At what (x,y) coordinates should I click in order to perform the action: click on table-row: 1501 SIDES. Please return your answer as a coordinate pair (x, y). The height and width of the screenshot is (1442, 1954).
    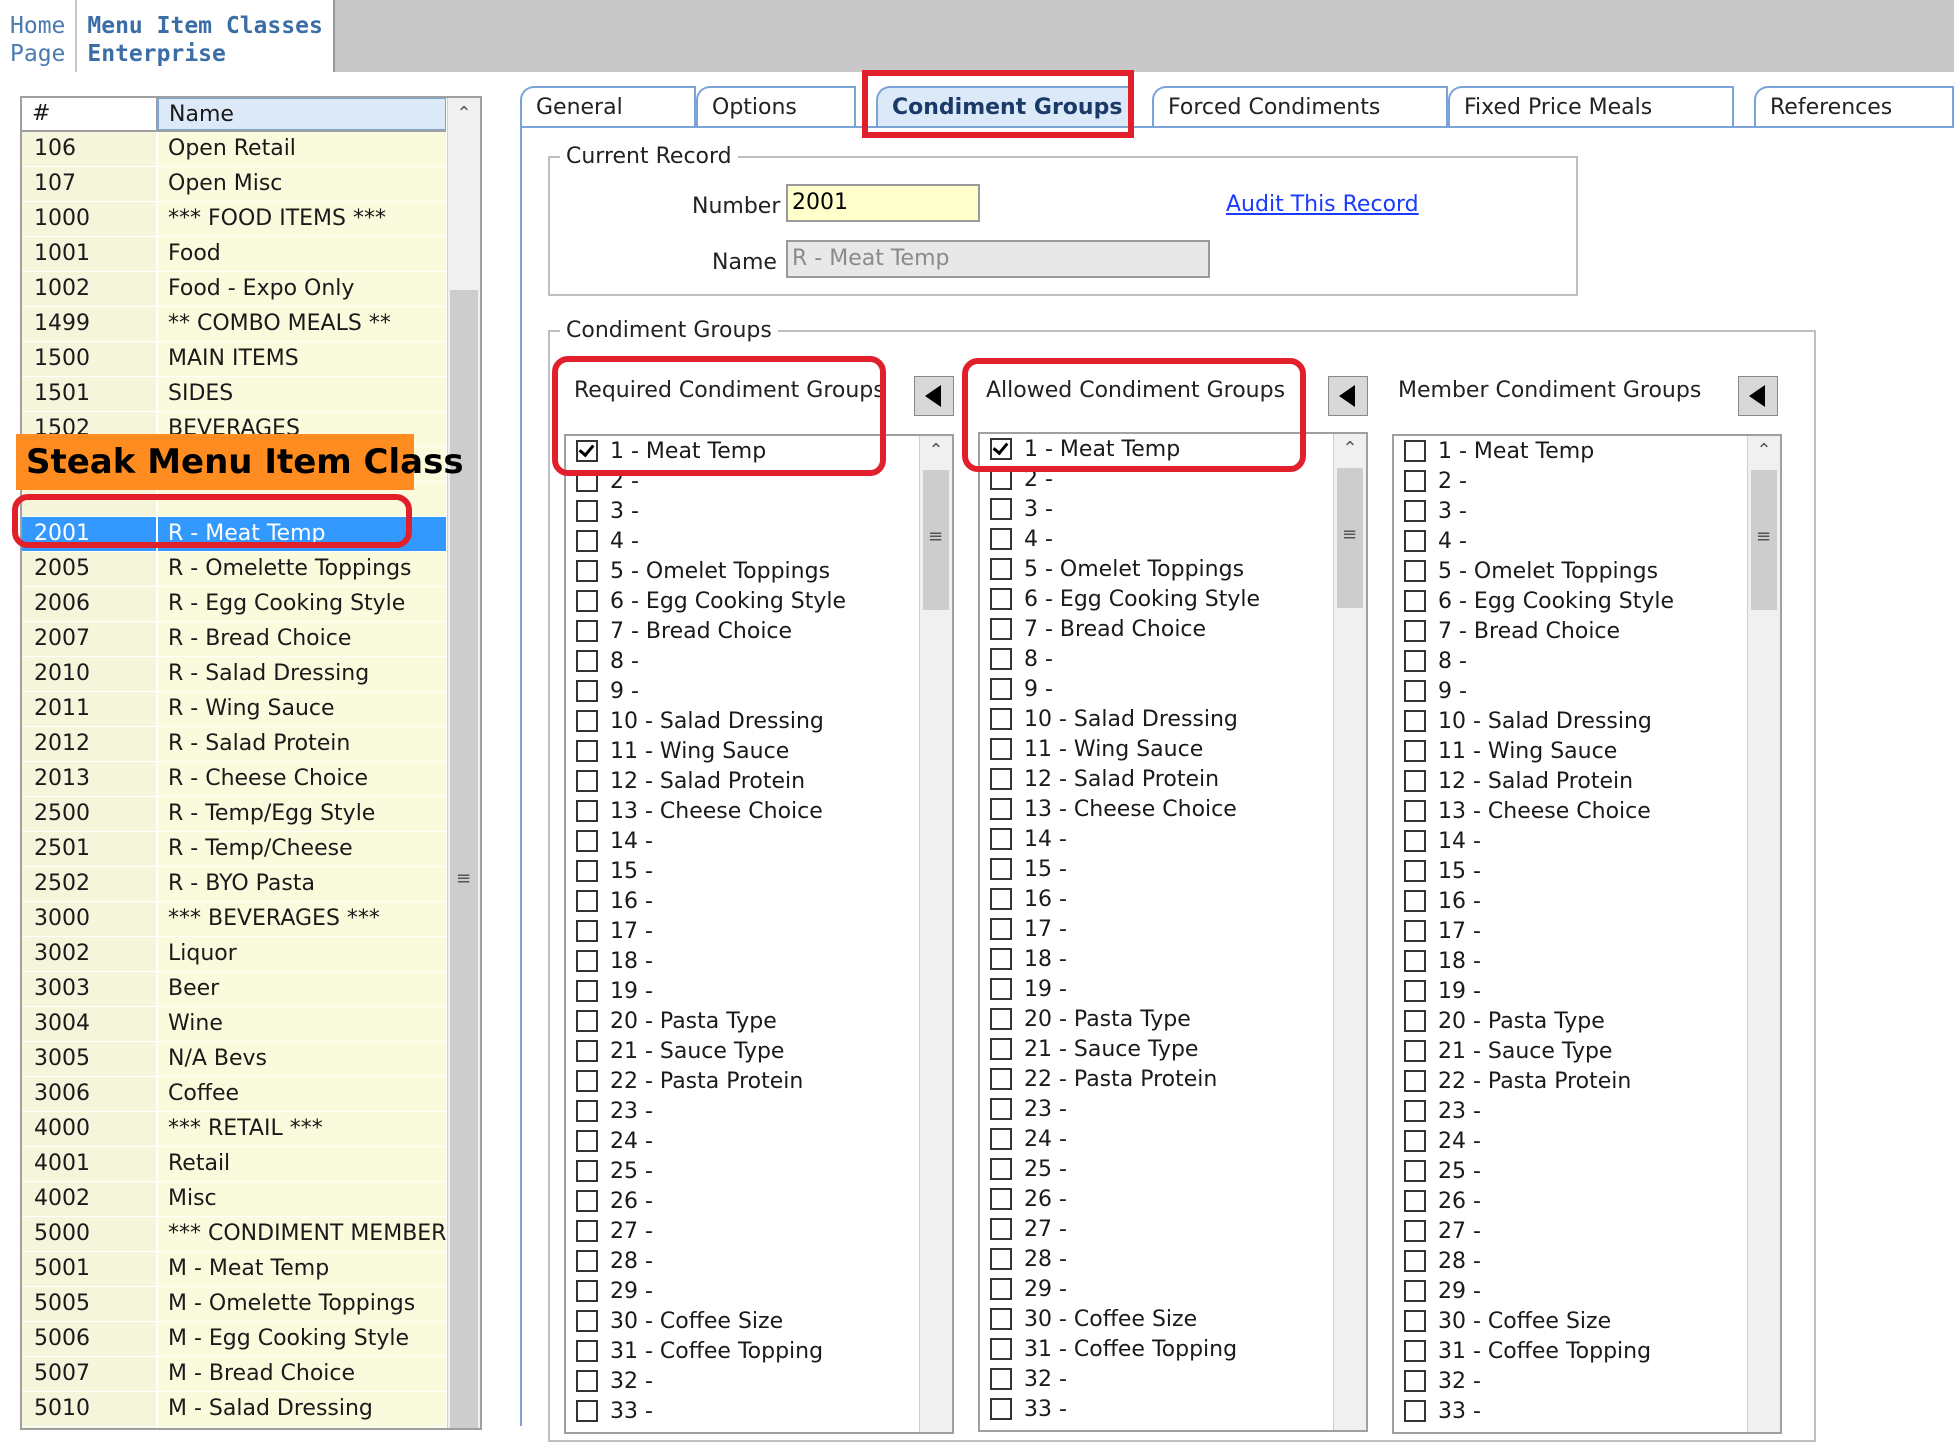
    Looking at the image, I should click on (234, 394).